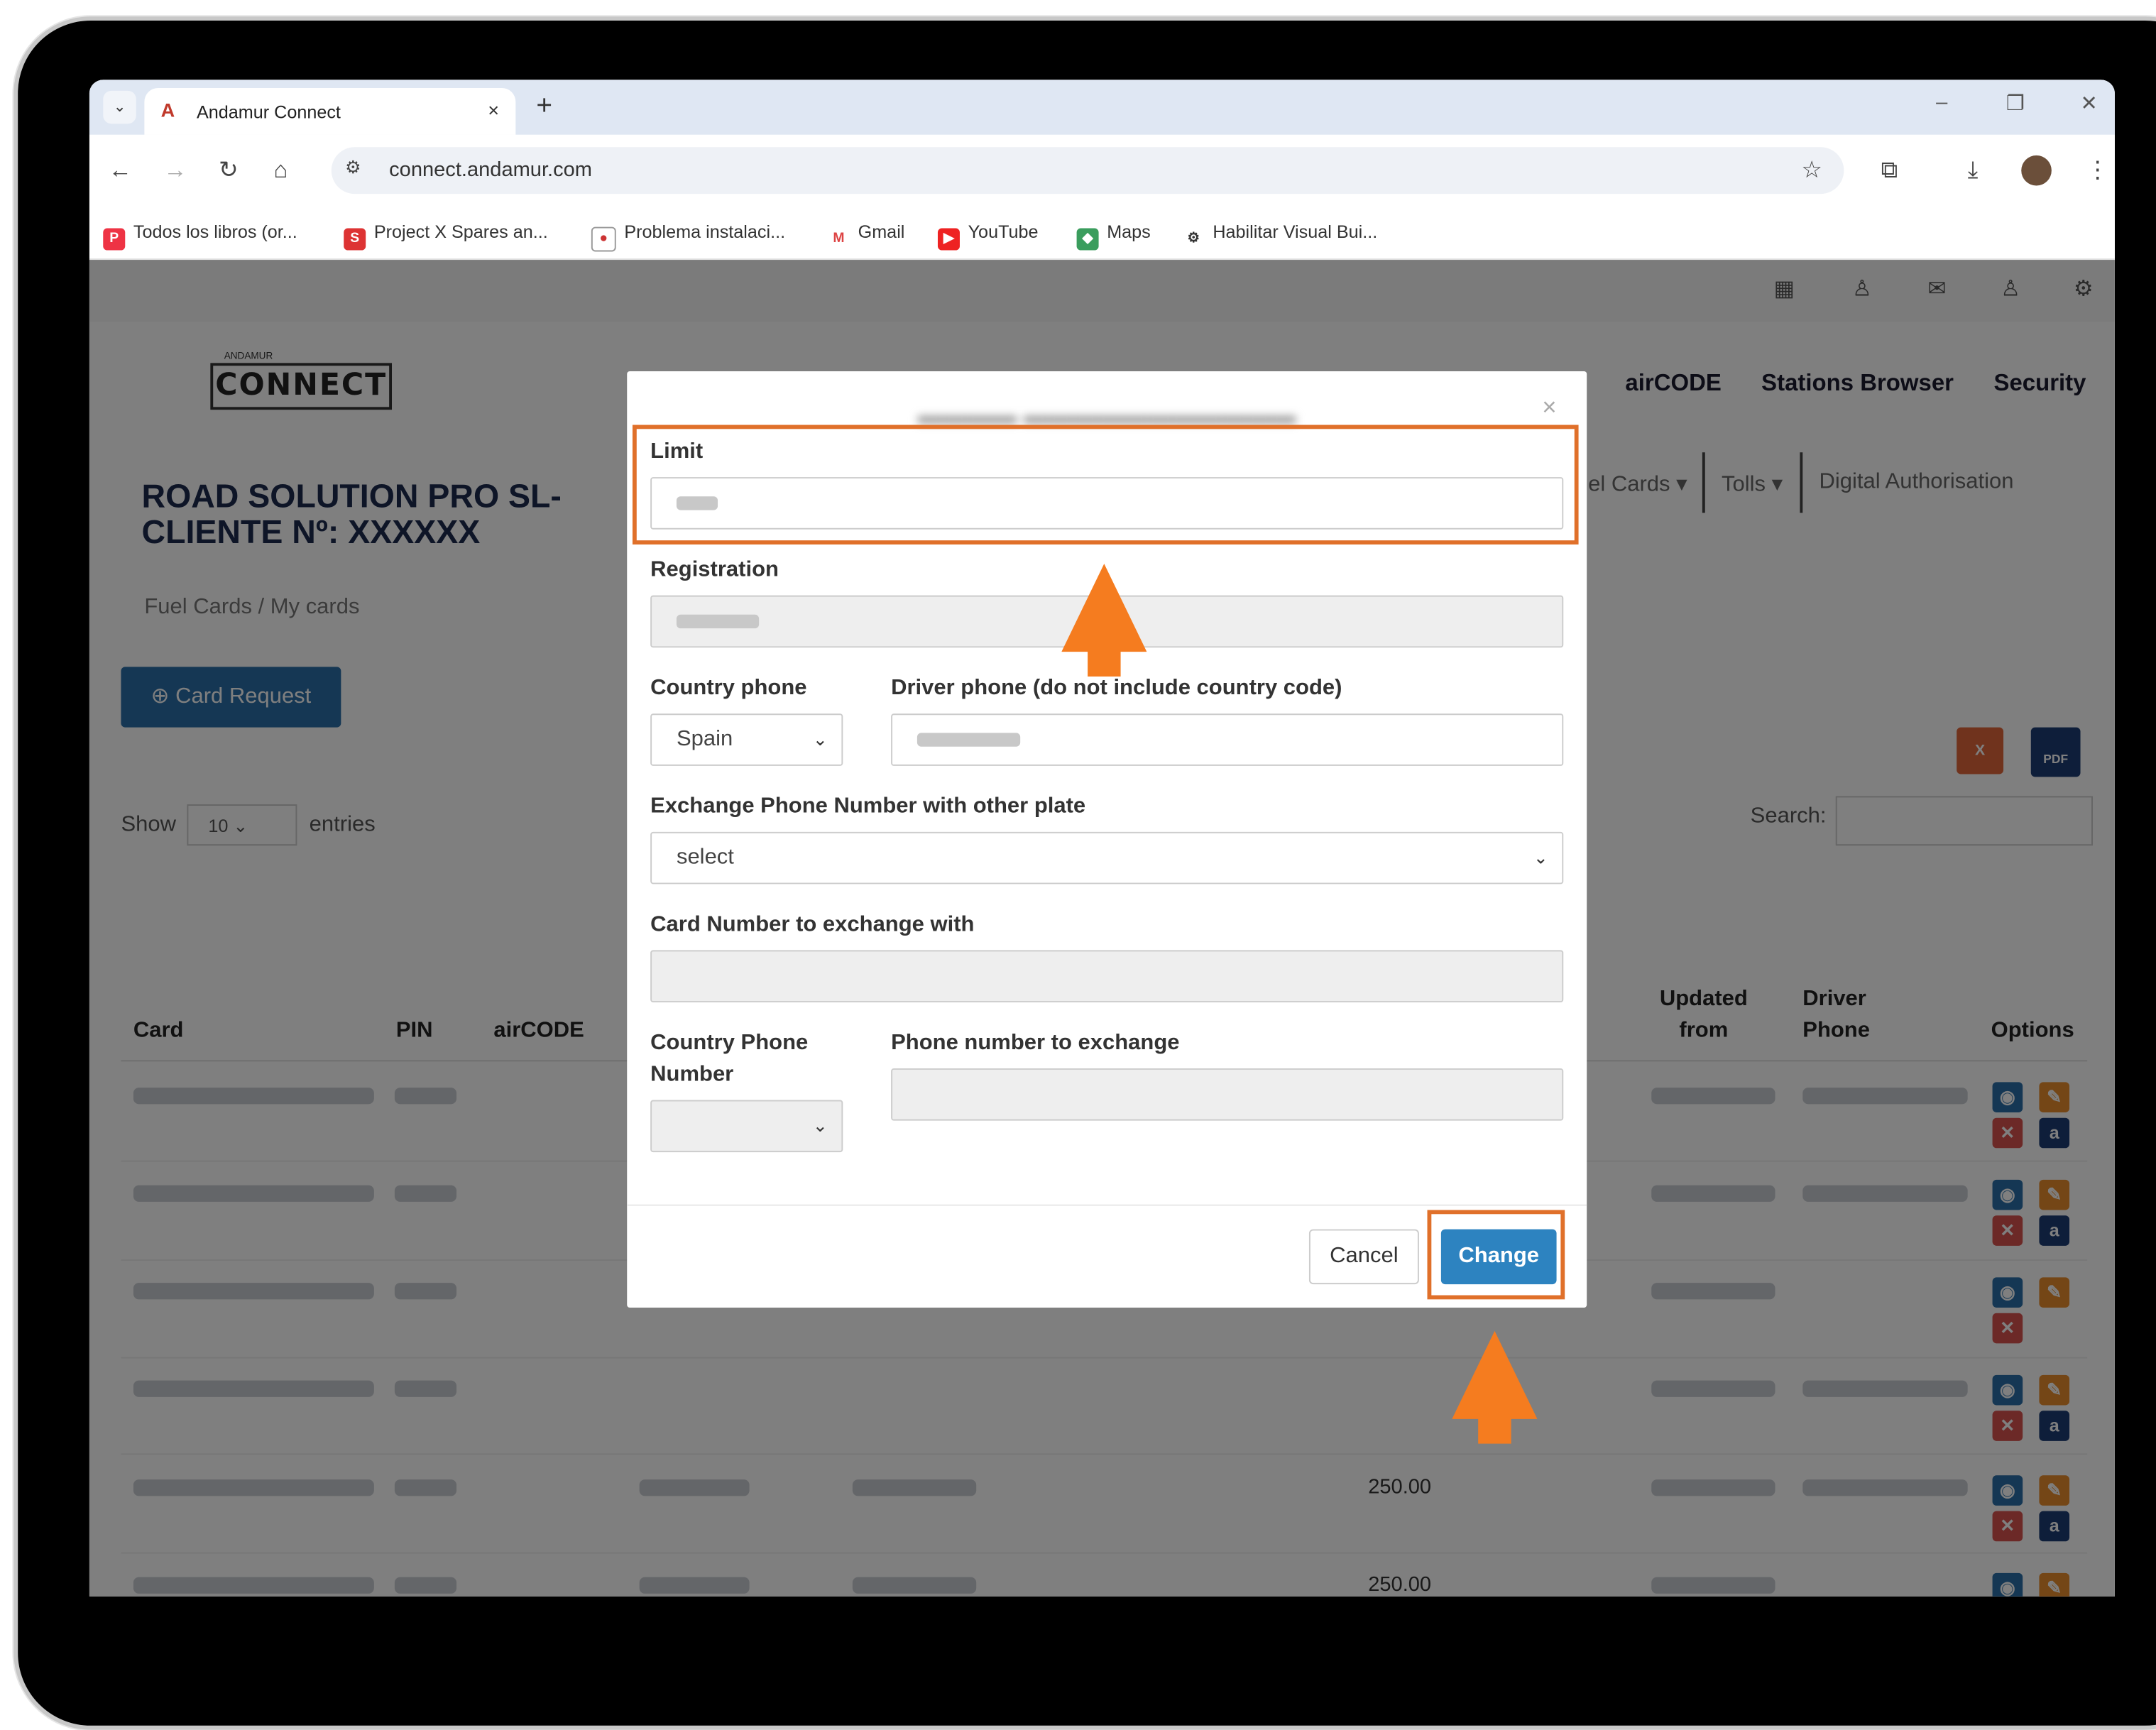 Image resolution: width=2156 pixels, height=1730 pixels. I want to click on card-exchange-label: Card Number to exchange with, so click(812, 925).